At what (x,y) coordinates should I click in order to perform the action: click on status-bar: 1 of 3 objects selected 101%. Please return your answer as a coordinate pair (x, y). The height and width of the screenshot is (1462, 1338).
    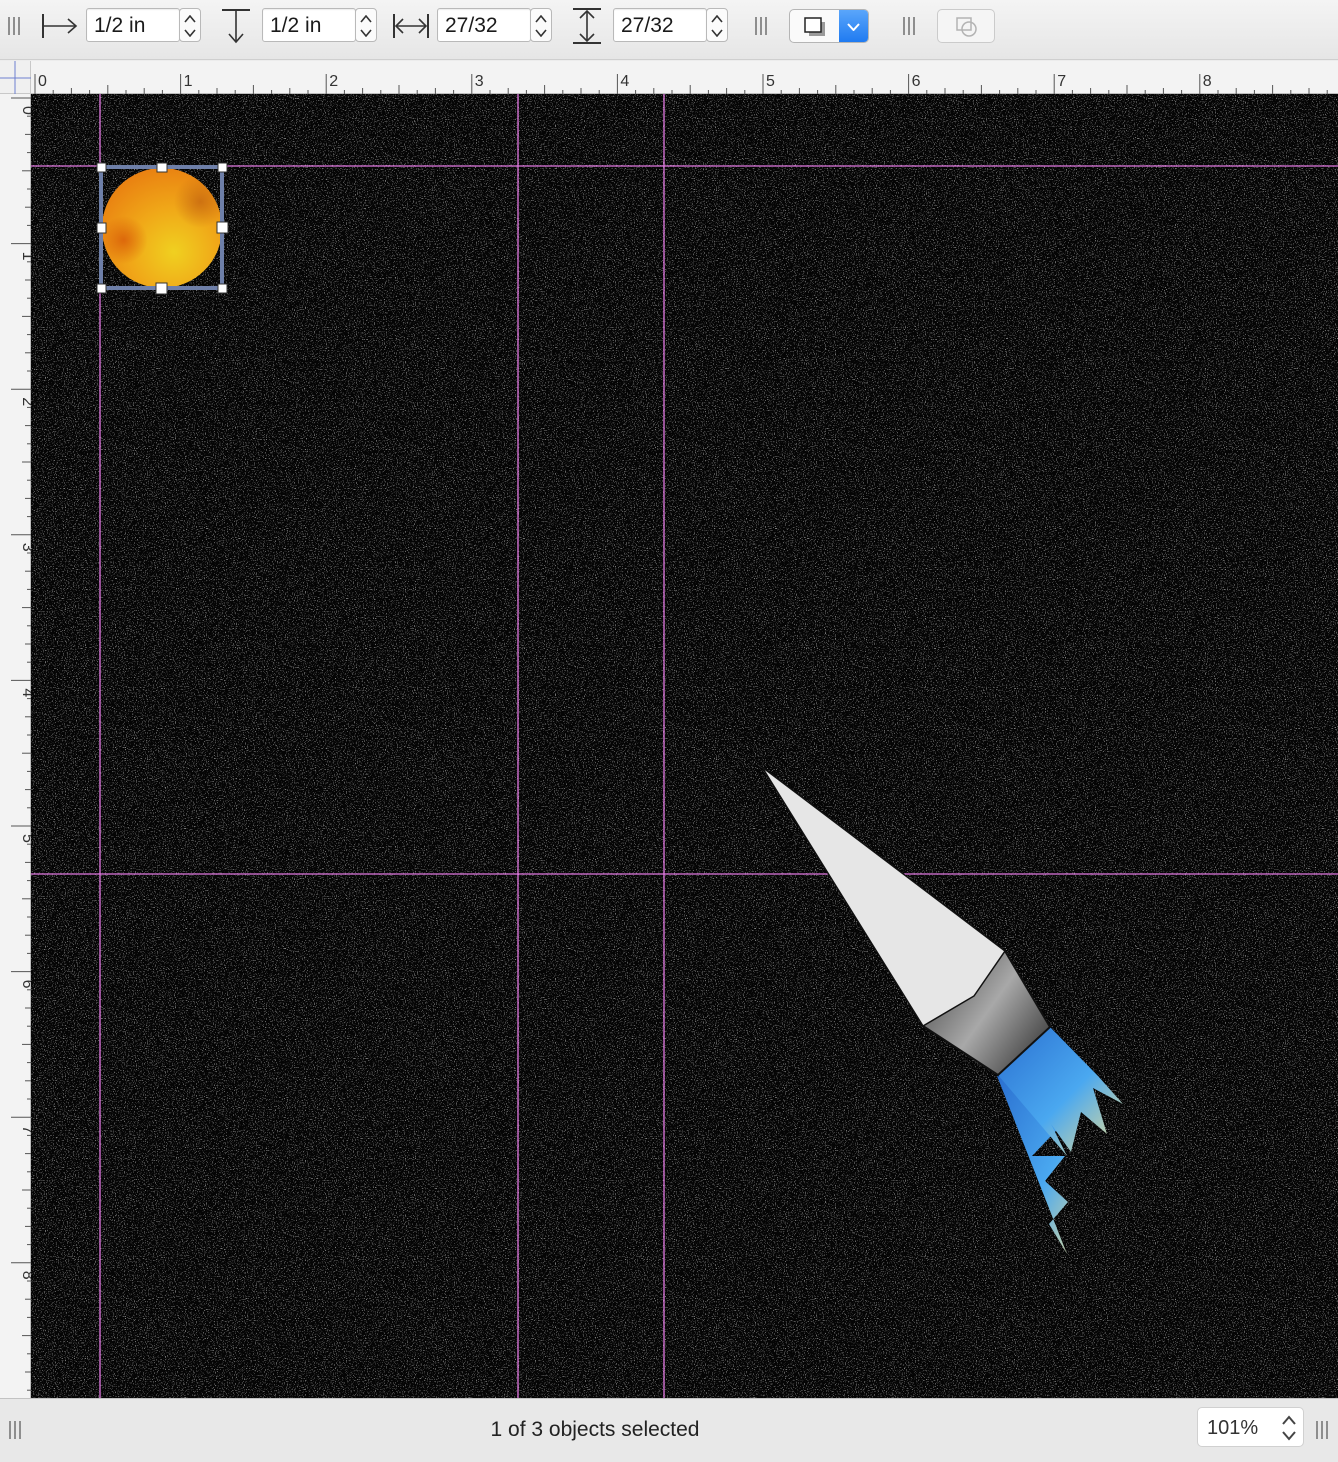
    Looking at the image, I should click on (669, 1430).